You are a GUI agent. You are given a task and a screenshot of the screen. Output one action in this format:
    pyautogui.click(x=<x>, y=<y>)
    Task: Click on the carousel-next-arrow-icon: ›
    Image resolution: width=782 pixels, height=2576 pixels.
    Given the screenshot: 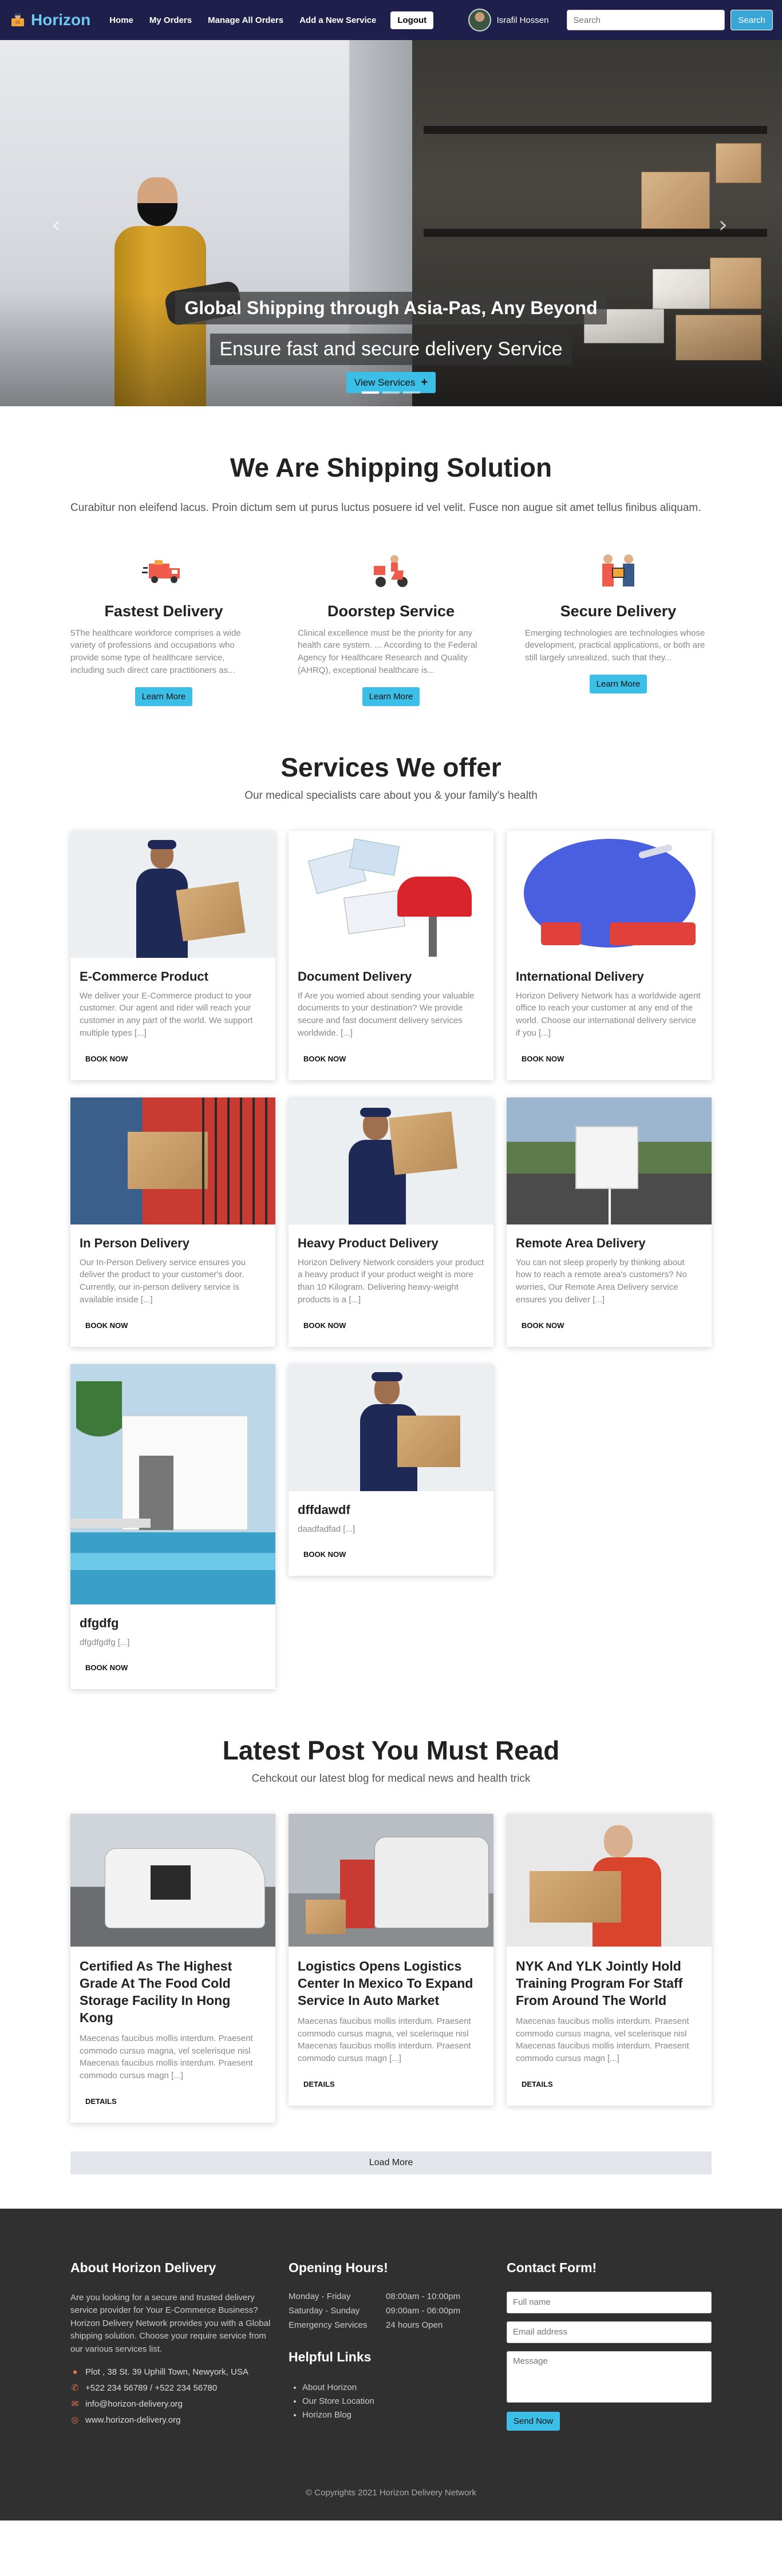 What is the action you would take?
    pyautogui.click(x=723, y=225)
    